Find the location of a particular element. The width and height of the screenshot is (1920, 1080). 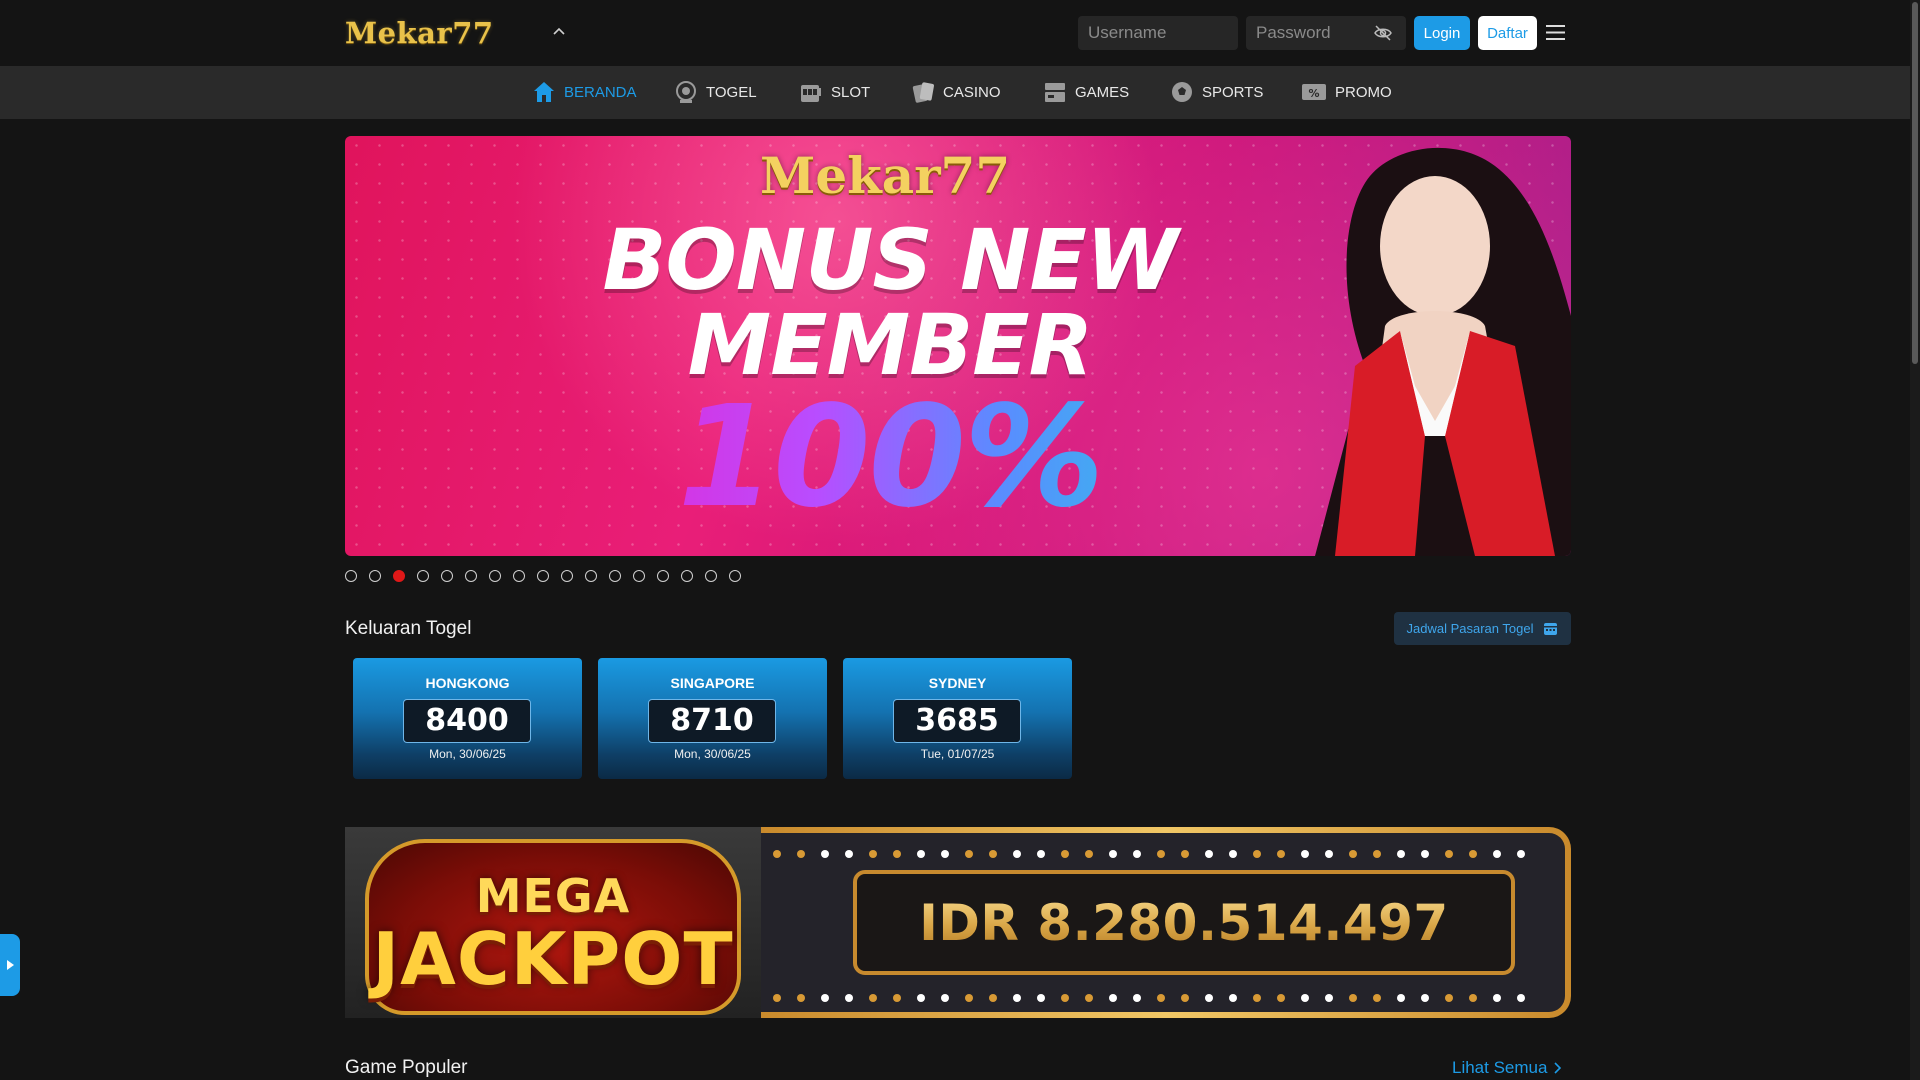

togel-result-card: HONGKONG 8400 Mon, 30/06/25 is located at coordinates (467, 718).